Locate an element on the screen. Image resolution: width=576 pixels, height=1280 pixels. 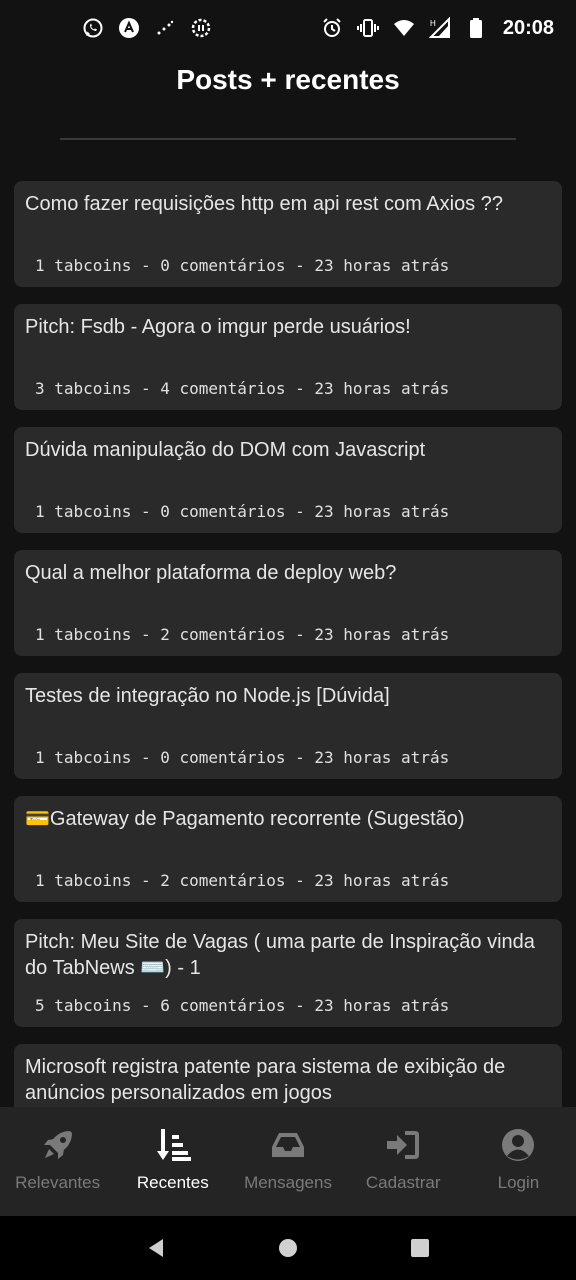
post-title: Testes de integração no Node.js [Dúvida] is located at coordinates (288, 696).